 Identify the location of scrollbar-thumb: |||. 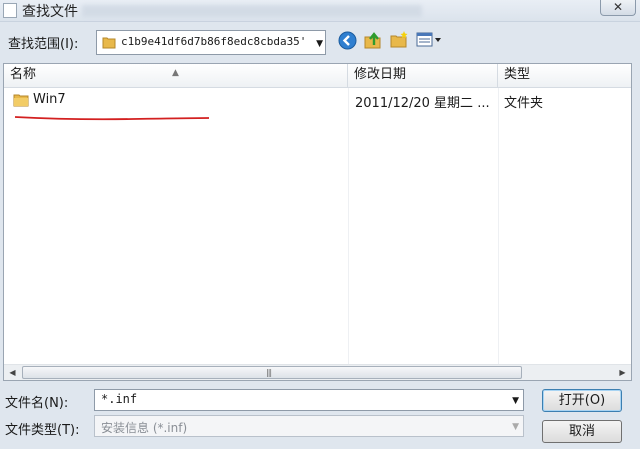
(272, 372).